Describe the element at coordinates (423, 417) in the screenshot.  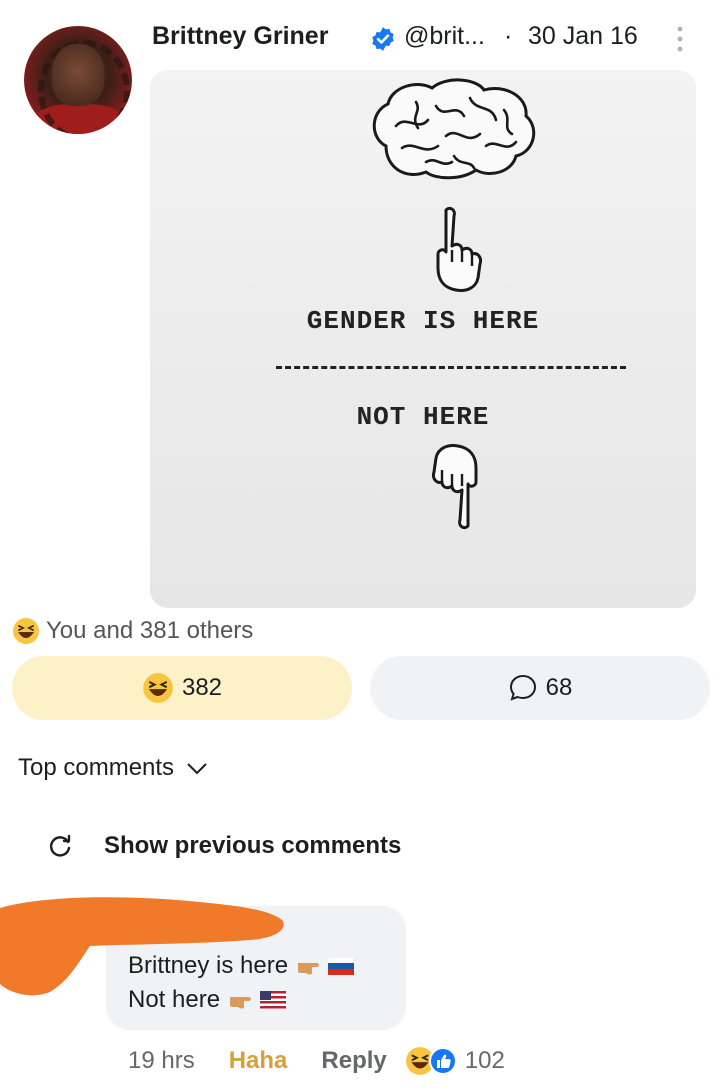
I see `shirt-text-bottom: NOT HERE` at that location.